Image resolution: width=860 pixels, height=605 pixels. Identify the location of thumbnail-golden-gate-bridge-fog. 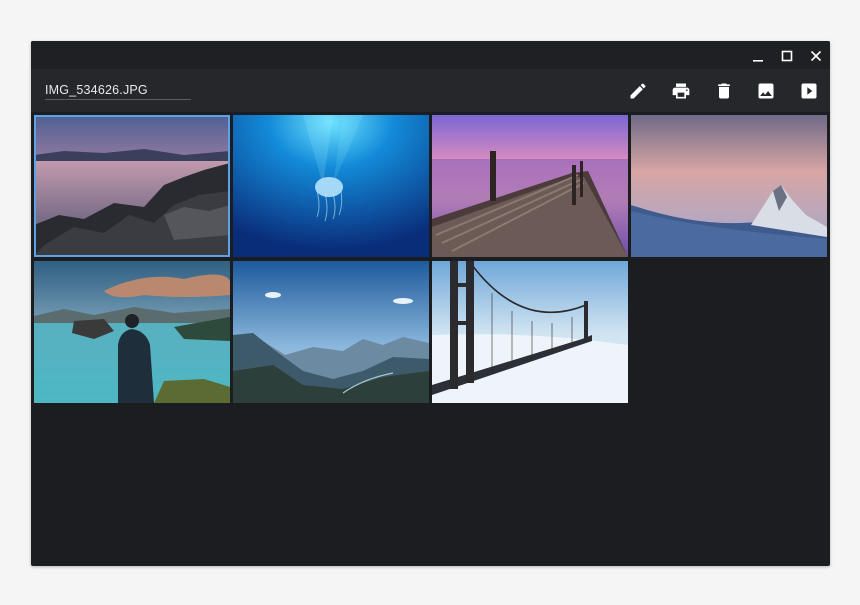
(530, 332).